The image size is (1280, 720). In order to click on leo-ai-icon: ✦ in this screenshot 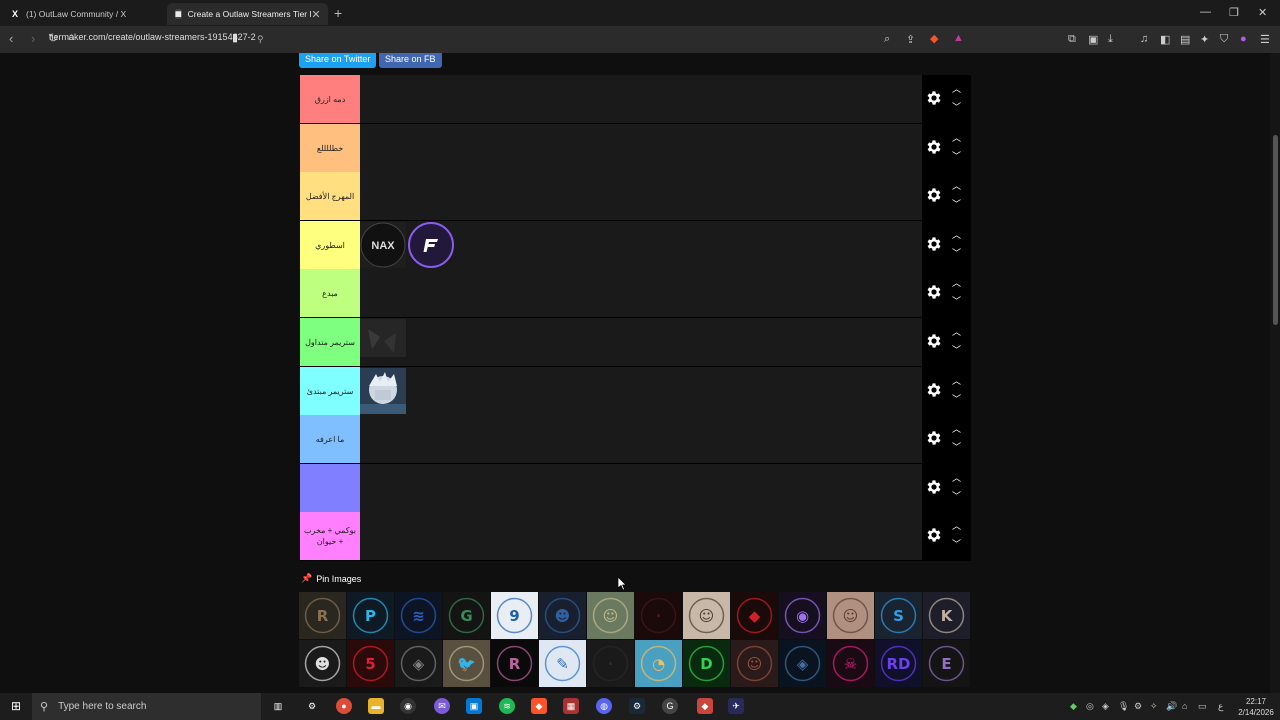, I will do `click(1204, 39)`.